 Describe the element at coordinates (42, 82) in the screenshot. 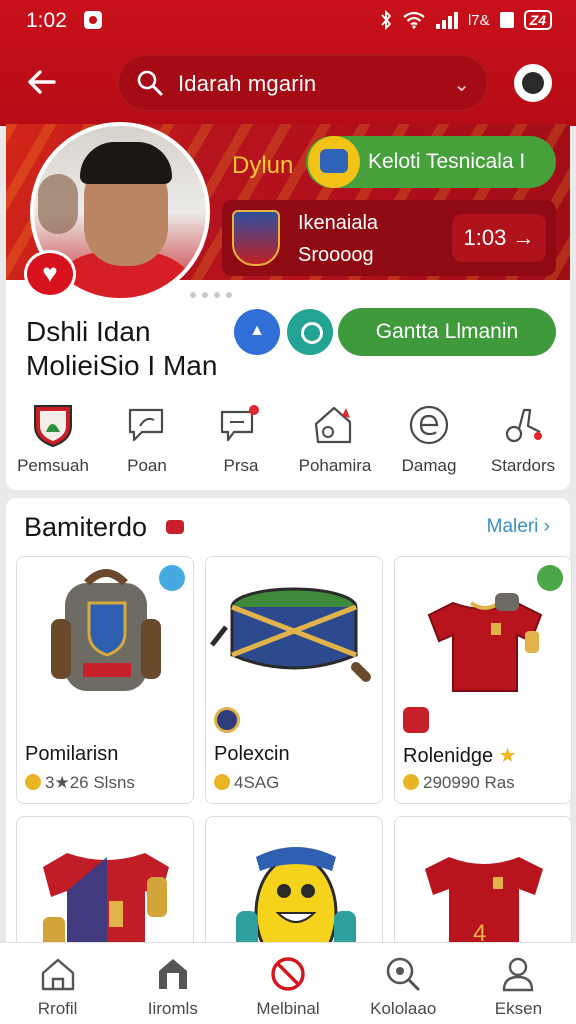

I see `back-arrow-icon` at that location.